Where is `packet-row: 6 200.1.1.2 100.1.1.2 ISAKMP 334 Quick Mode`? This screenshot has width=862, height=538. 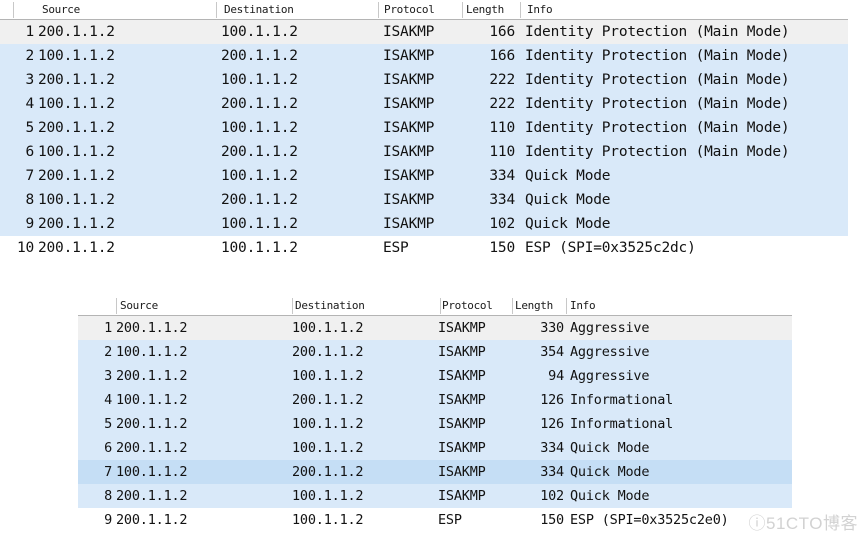 packet-row: 6 200.1.1.2 100.1.1.2 ISAKMP 334 Quick Mode is located at coordinates (435, 448).